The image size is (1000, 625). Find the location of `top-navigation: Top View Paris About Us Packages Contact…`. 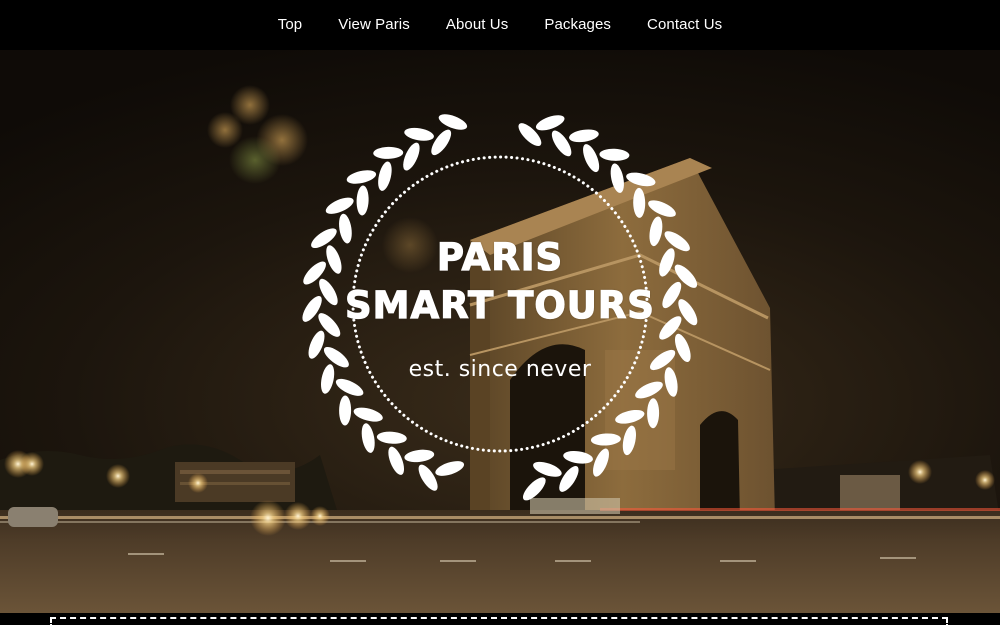

top-navigation: Top View Paris About Us Packages Contact… is located at coordinates (500, 25).